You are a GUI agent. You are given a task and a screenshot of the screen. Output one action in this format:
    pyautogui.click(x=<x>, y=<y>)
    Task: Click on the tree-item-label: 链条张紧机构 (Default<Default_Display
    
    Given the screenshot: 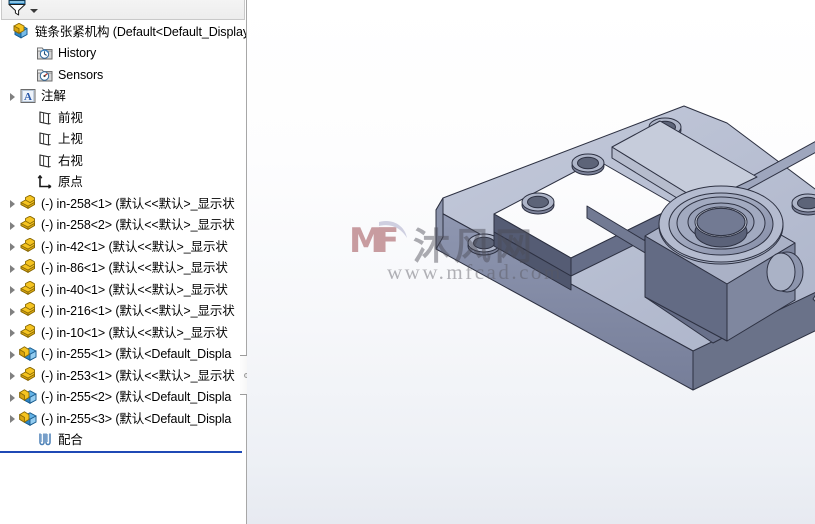 What is the action you would take?
    pyautogui.click(x=140, y=31)
    